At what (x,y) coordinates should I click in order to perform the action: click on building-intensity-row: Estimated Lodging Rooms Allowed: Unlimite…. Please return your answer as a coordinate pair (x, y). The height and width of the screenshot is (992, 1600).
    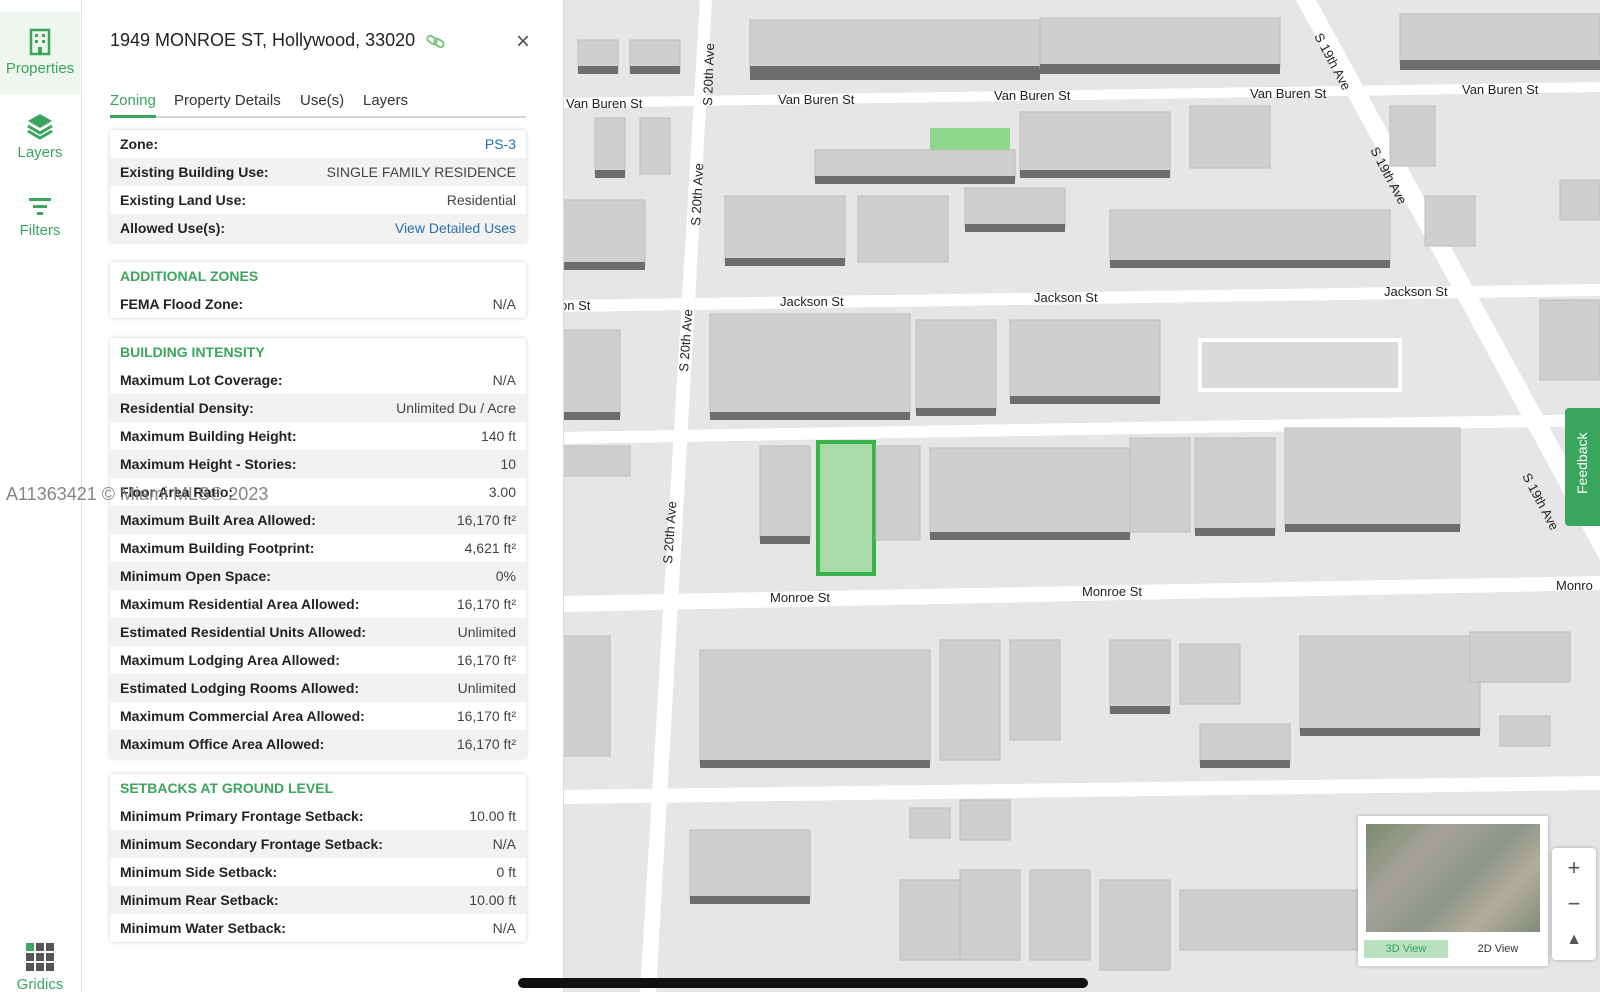
    Looking at the image, I should click on (318, 688).